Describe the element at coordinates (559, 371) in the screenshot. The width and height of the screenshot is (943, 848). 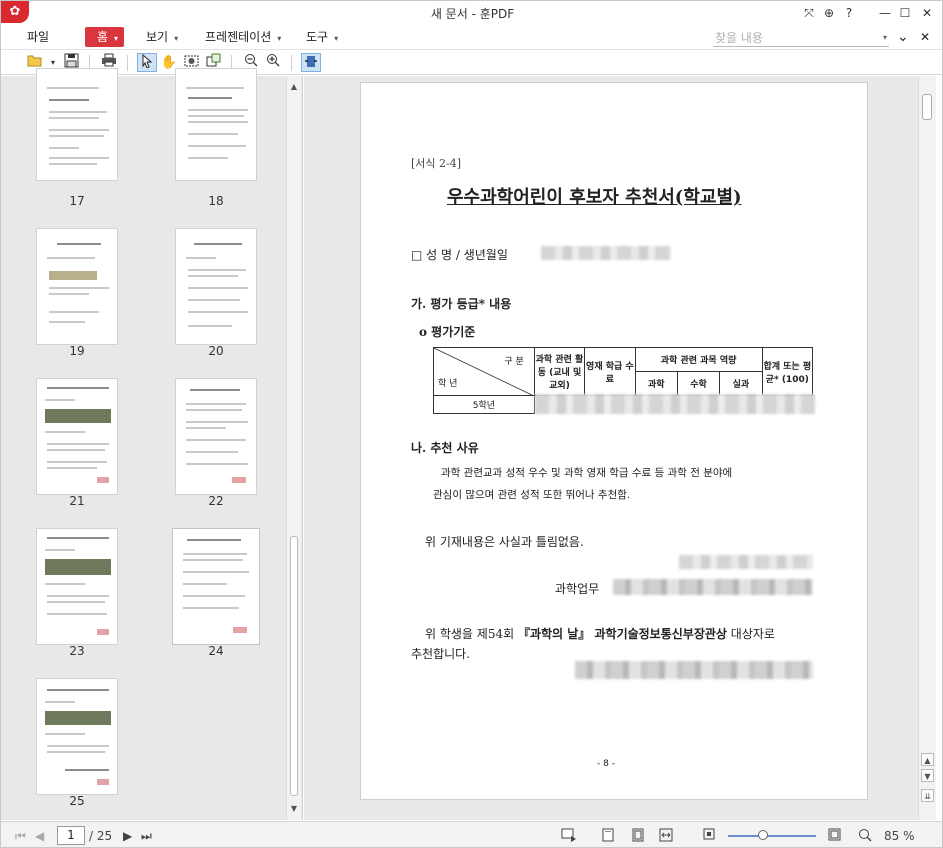
I see `table-header-activity: 과학 관련 활동 (교내 및 교외)` at that location.